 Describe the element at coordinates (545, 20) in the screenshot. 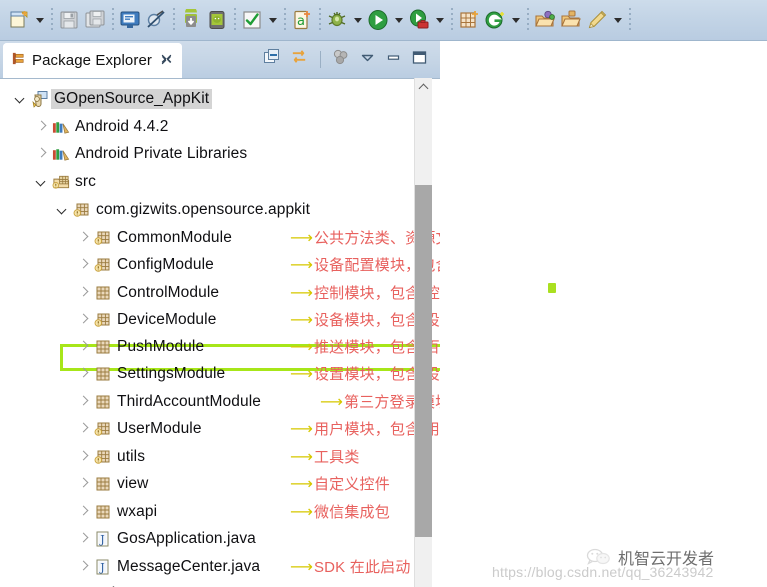

I see `open-type-icon` at that location.